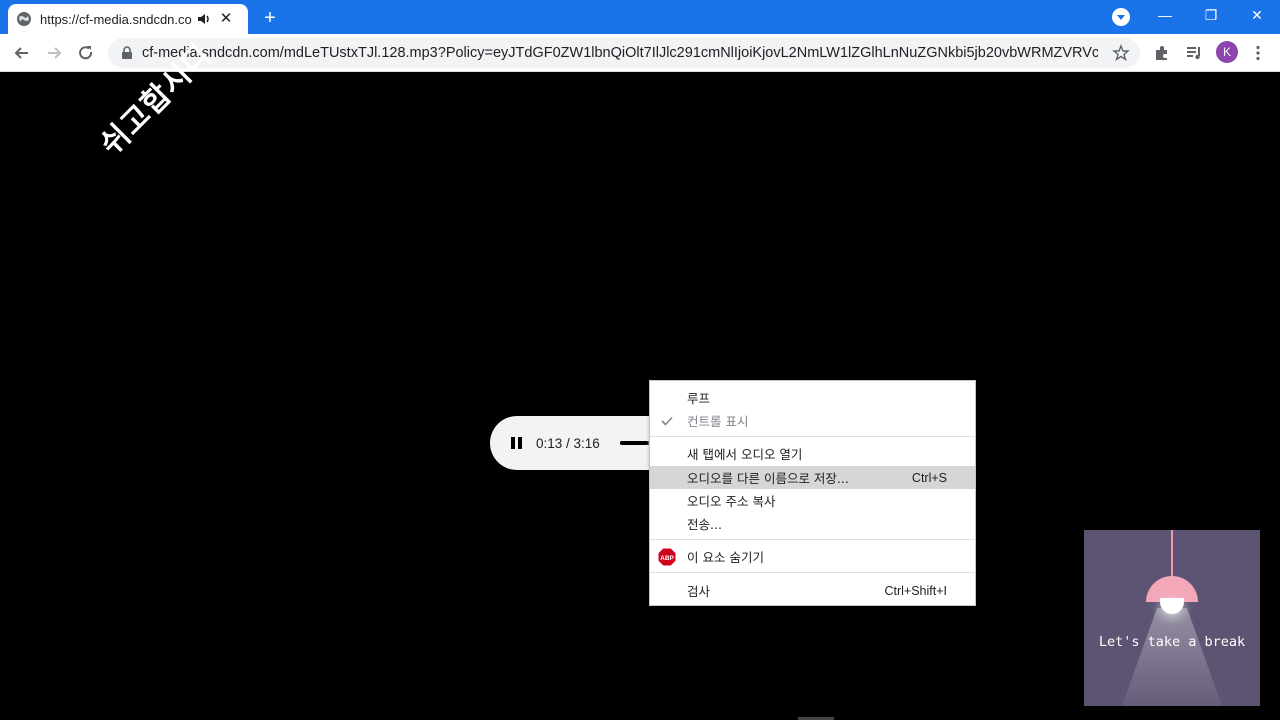  Describe the element at coordinates (1258, 53) in the screenshot. I see `kebab-menu-icon` at that location.